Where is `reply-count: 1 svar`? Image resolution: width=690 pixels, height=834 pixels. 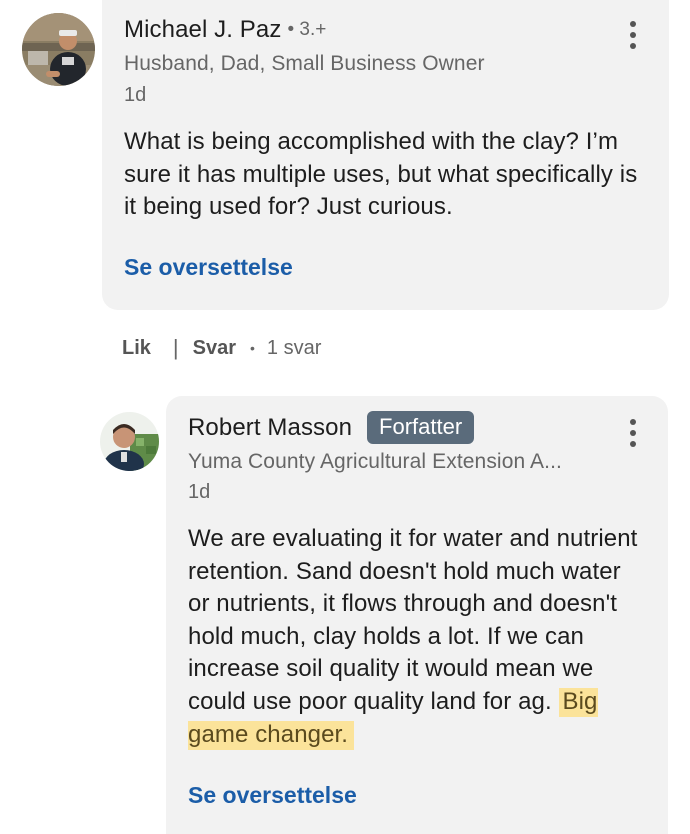
reply-count: 1 svar is located at coordinates (294, 348).